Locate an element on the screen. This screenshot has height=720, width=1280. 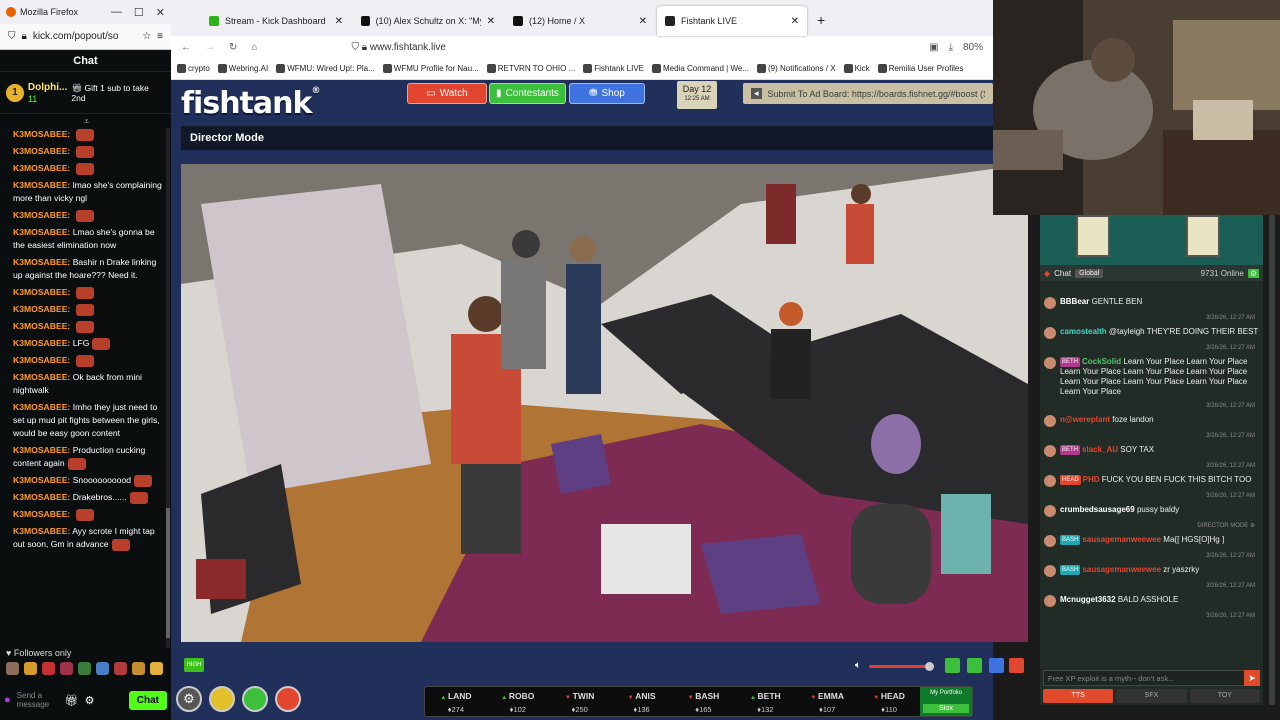
scroll-thumb is located at coordinates (168, 573).